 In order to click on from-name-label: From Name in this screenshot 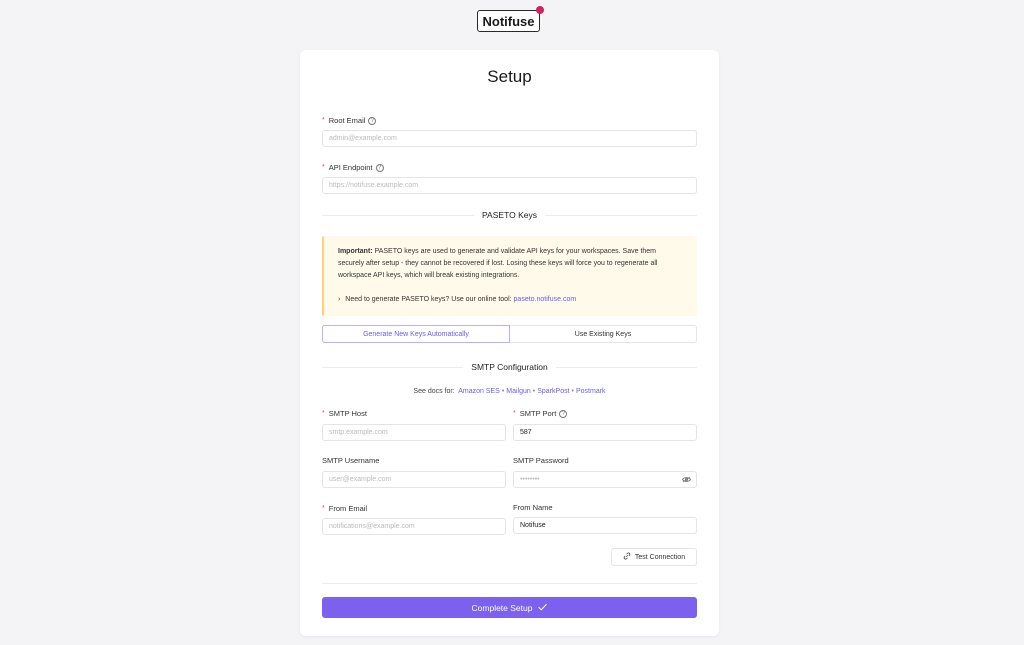, I will do `click(533, 507)`.